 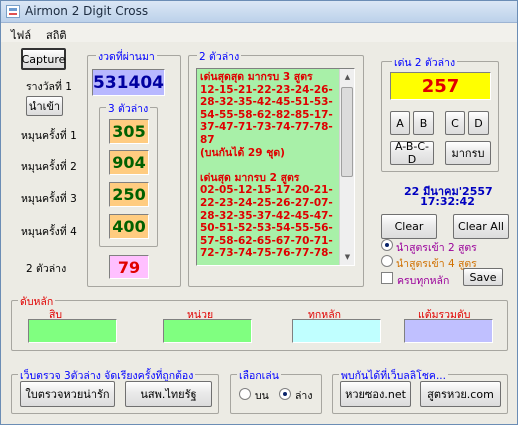 What do you see at coordinates (259, 32) in the screenshot?
I see `menu-bar: ไฟล์ สถิติ` at bounding box center [259, 32].